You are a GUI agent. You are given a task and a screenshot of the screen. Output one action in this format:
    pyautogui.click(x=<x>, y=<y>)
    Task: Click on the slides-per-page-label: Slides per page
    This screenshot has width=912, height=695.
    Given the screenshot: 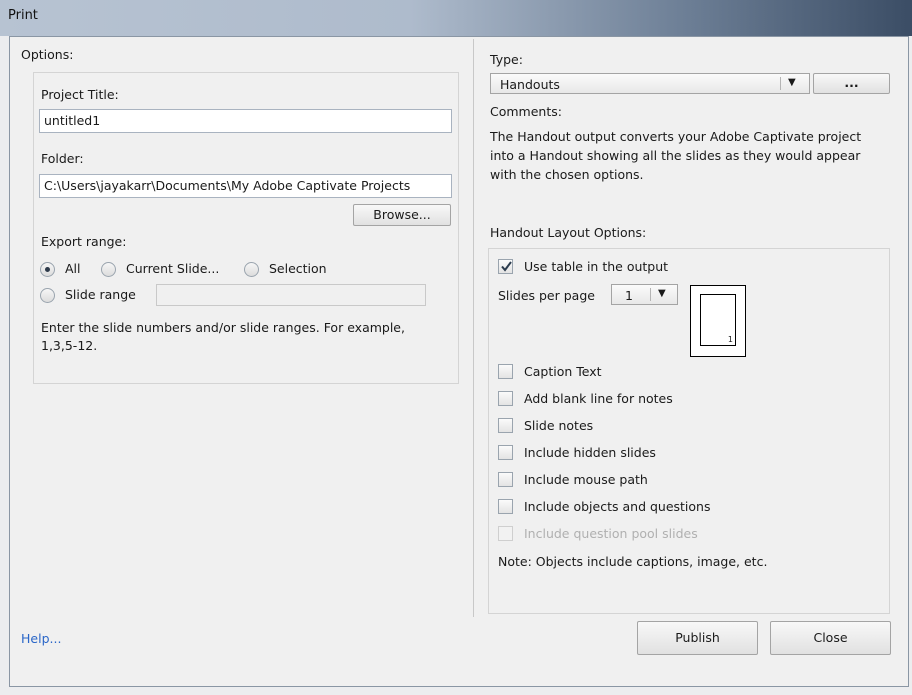 What is the action you would take?
    pyautogui.click(x=546, y=295)
    